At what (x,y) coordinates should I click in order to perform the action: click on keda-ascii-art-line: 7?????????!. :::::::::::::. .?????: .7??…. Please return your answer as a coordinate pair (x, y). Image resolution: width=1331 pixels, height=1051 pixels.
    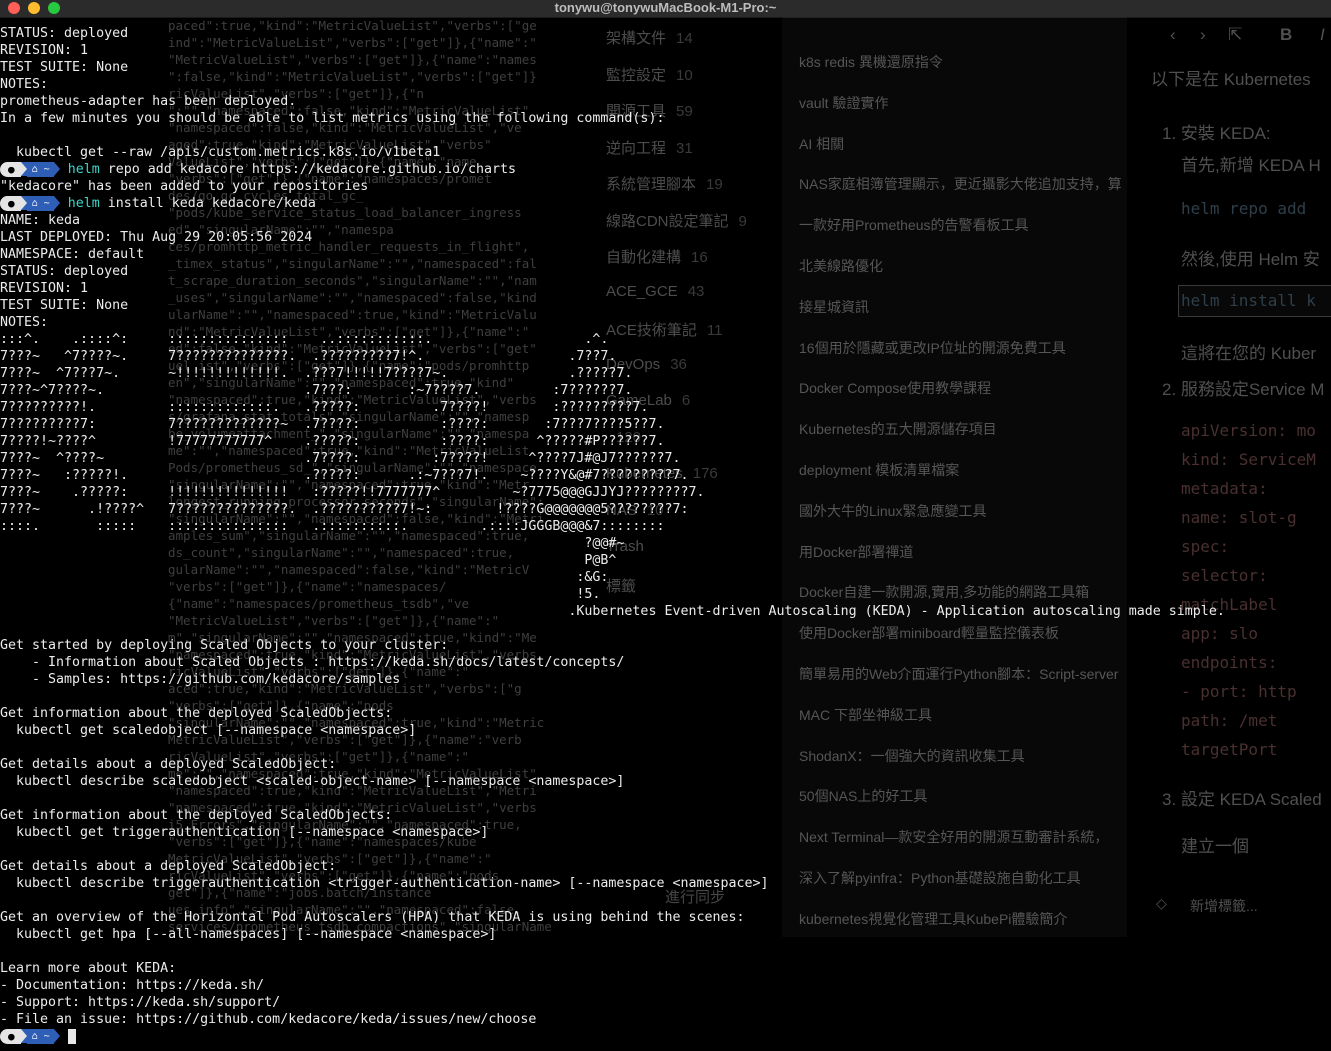
    Looking at the image, I should click on (324, 407).